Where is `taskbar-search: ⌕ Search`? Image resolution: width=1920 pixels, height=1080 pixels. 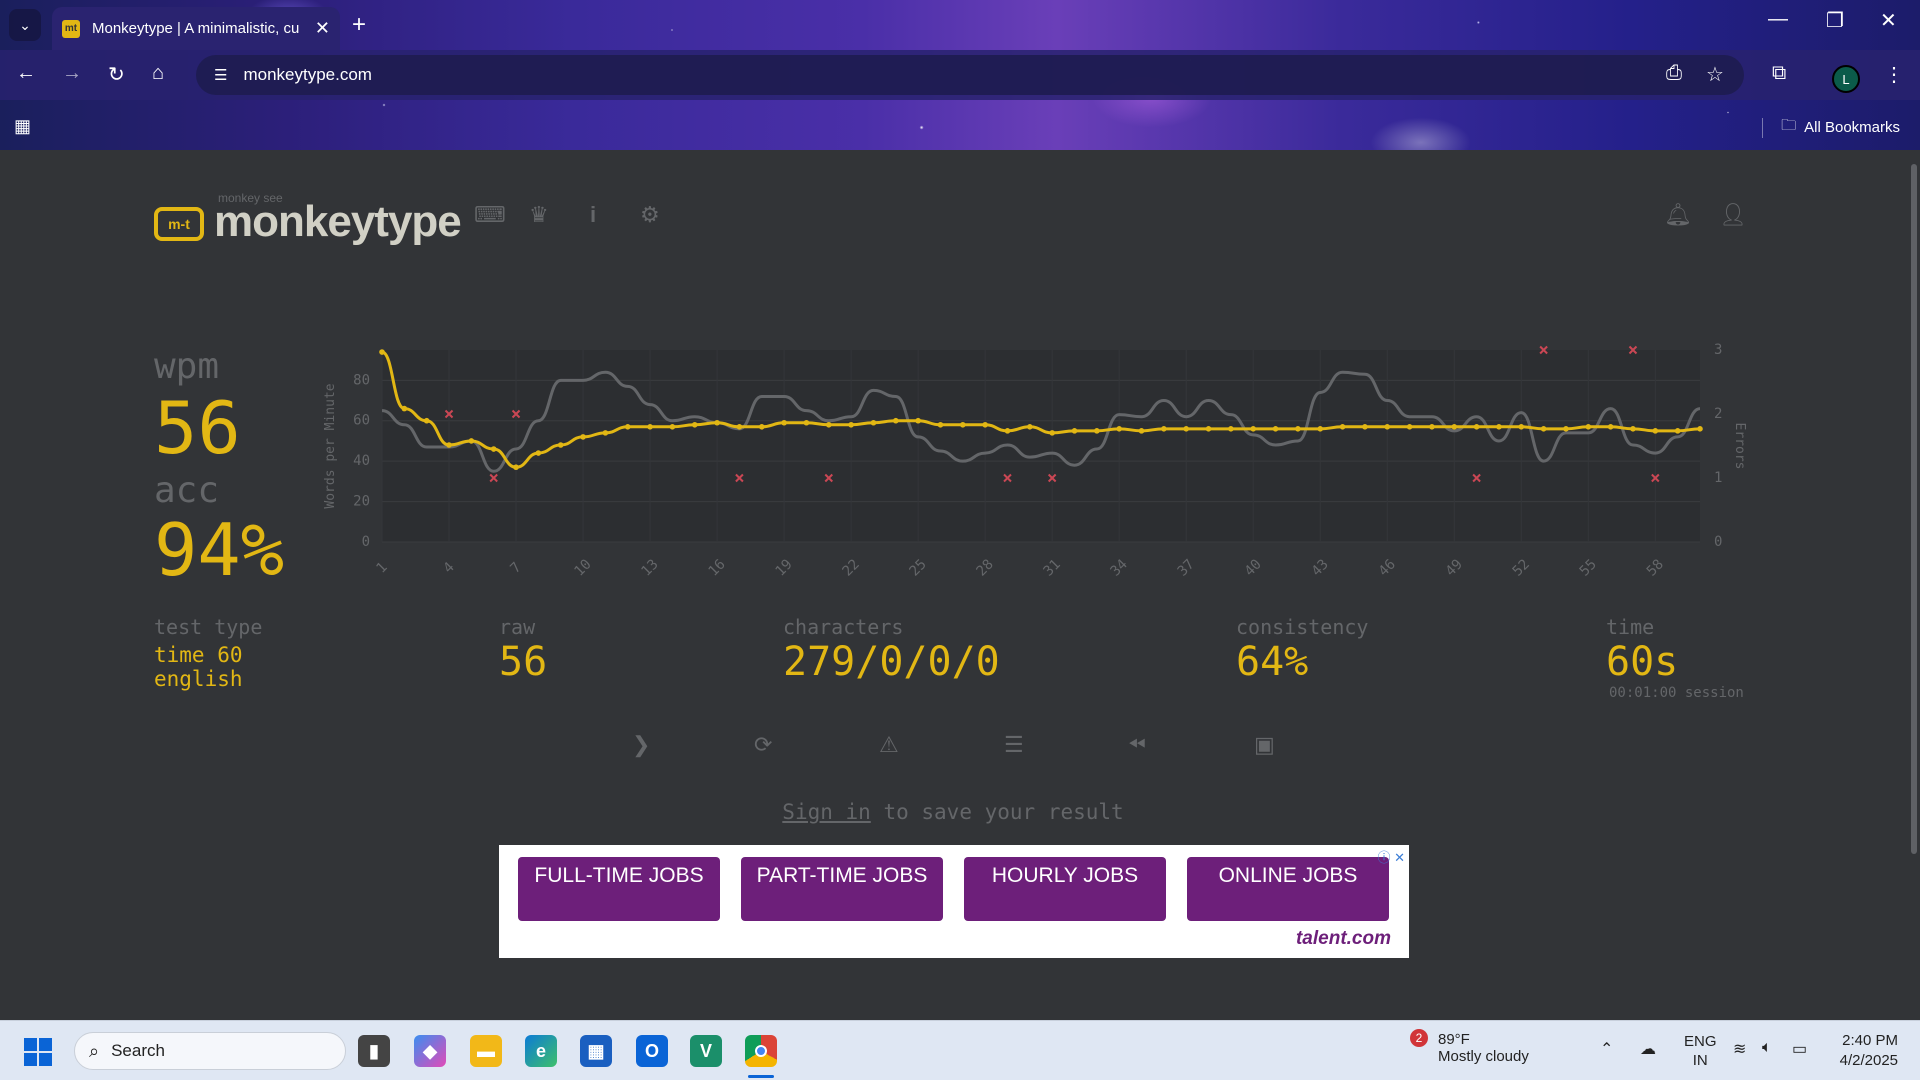
taskbar-search: ⌕ Search is located at coordinates (210, 1051).